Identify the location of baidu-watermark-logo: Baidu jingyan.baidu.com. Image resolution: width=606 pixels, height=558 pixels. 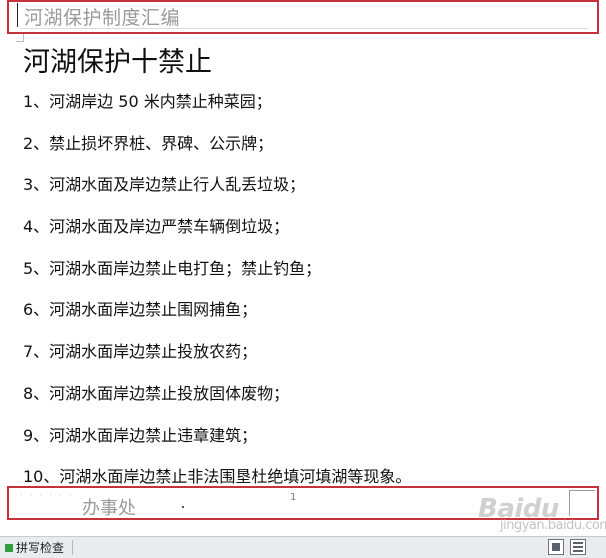
(542, 513).